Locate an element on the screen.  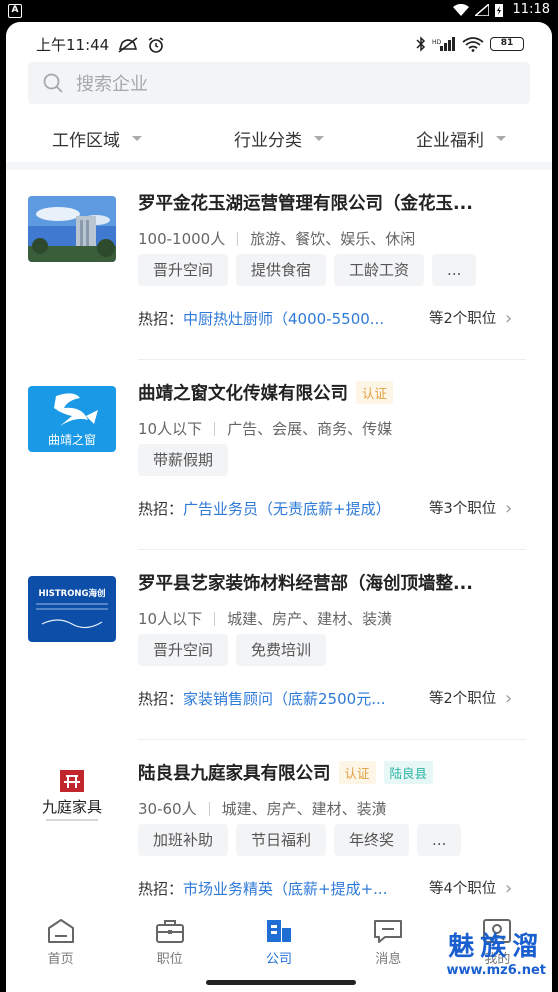
company-name: 陆良县九庭家具有限公司 认证 陆良县 is located at coordinates (333, 772).